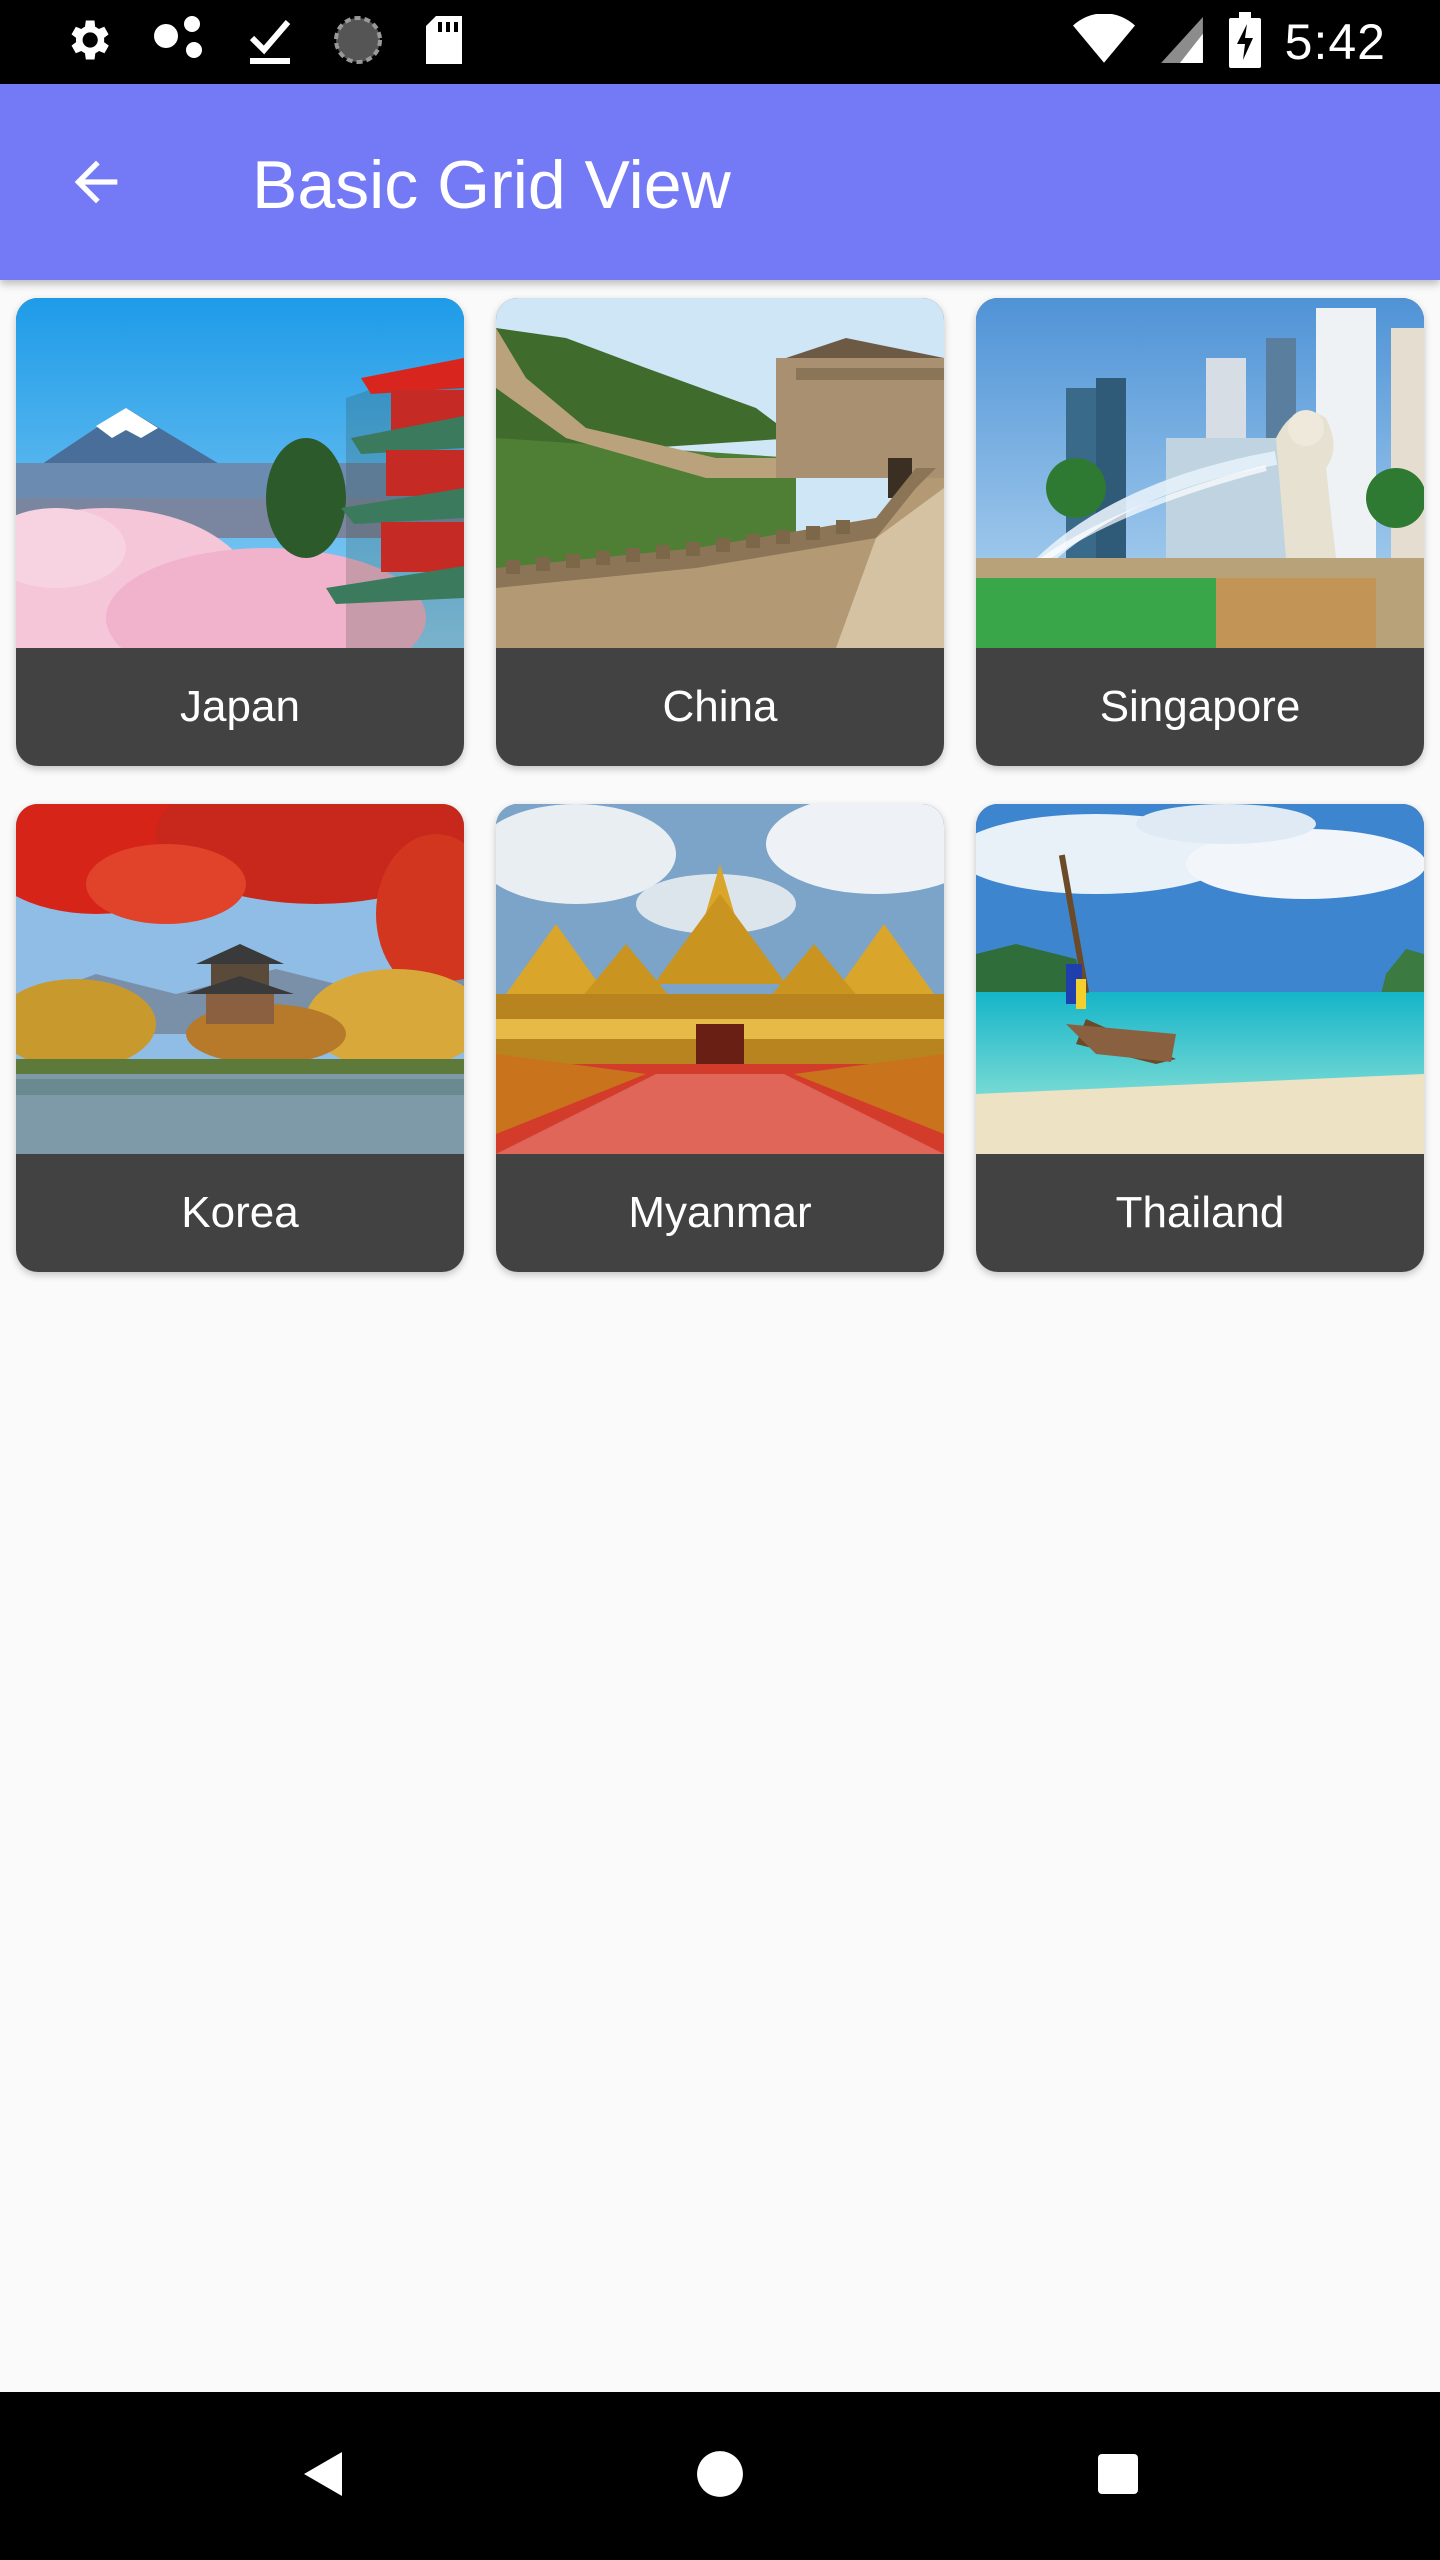  I want to click on grid-item-japan: Japan, so click(240, 532).